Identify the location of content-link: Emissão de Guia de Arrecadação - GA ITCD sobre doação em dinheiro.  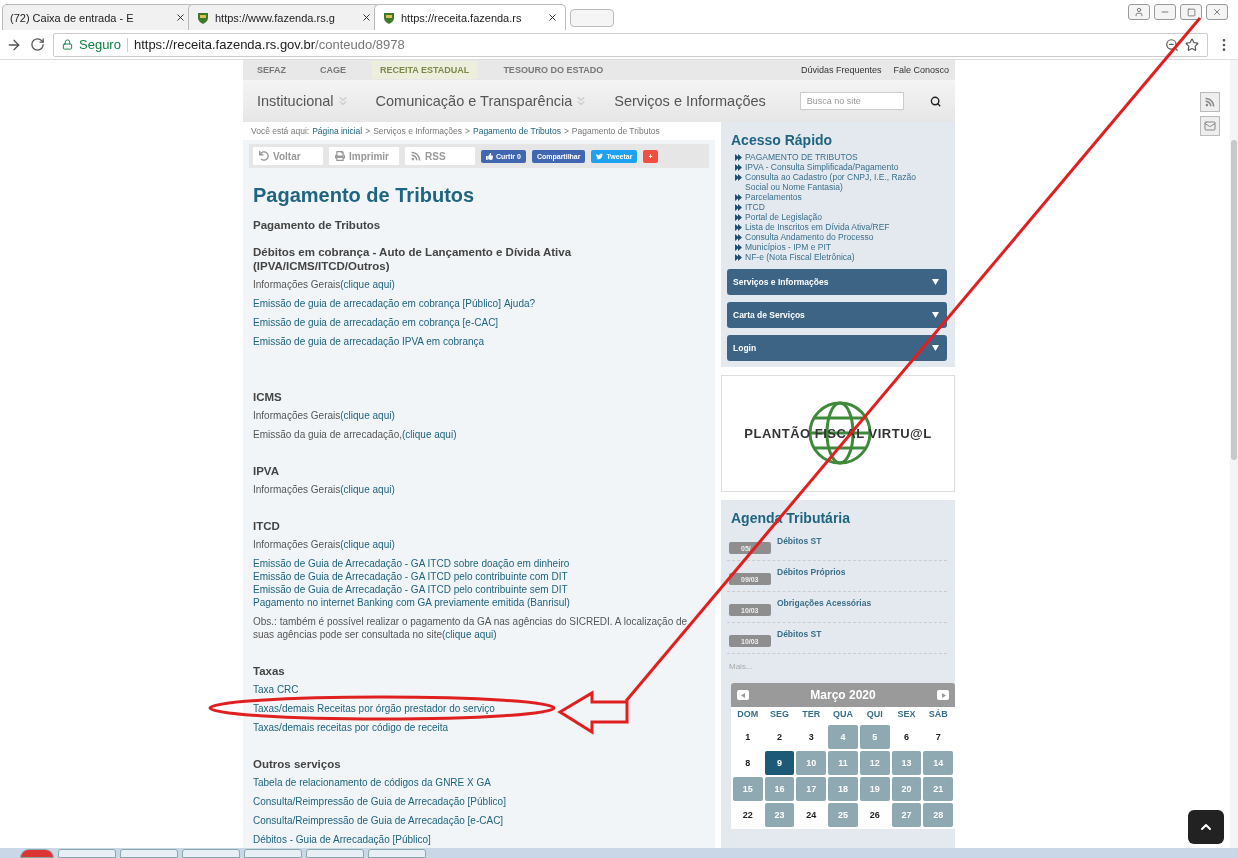
(411, 563).